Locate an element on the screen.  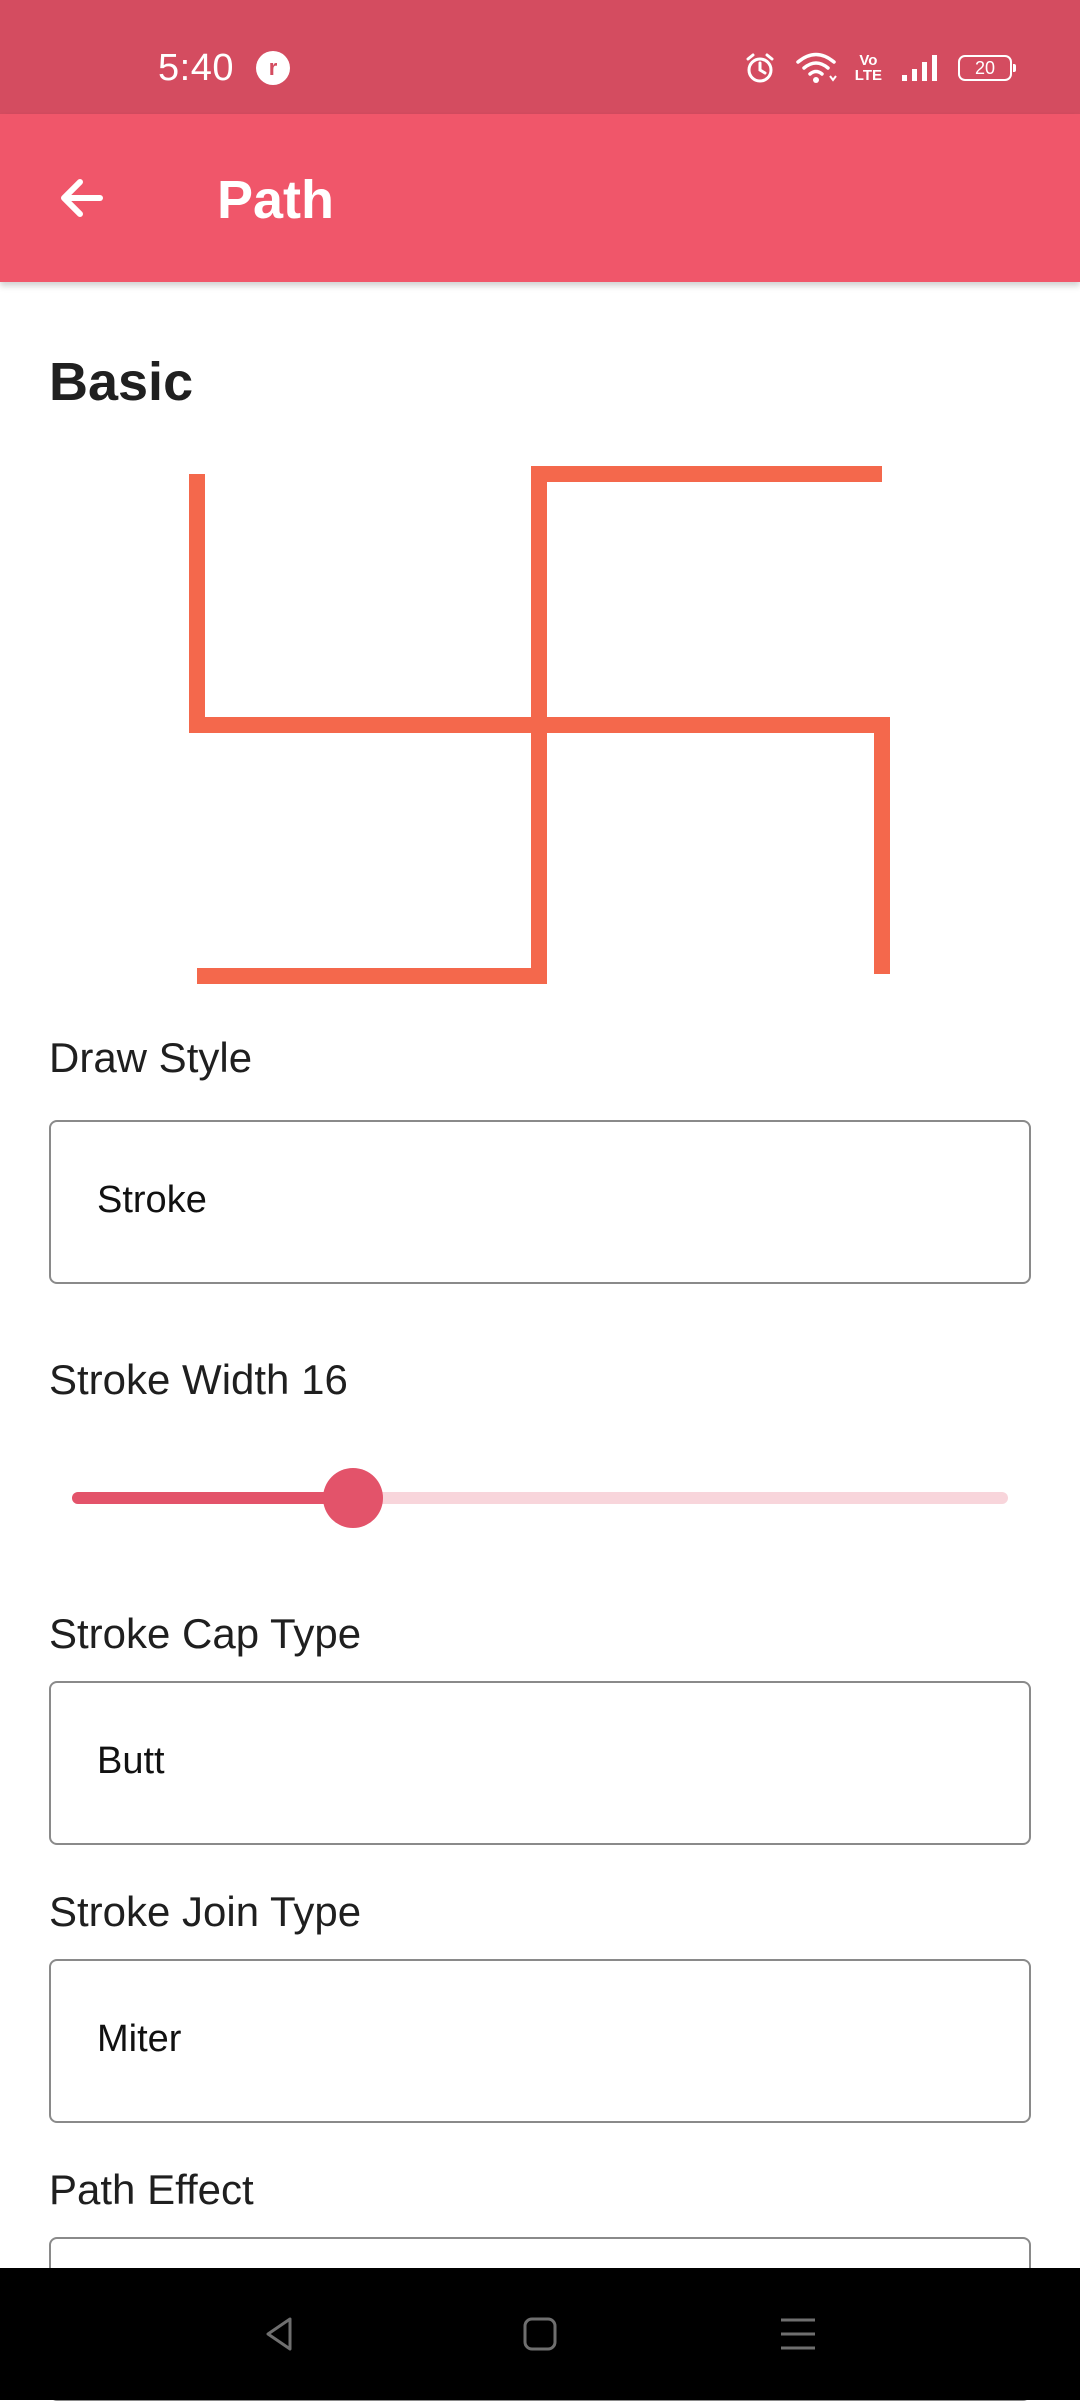
nav-recents-button is located at coordinates (798, 2334).